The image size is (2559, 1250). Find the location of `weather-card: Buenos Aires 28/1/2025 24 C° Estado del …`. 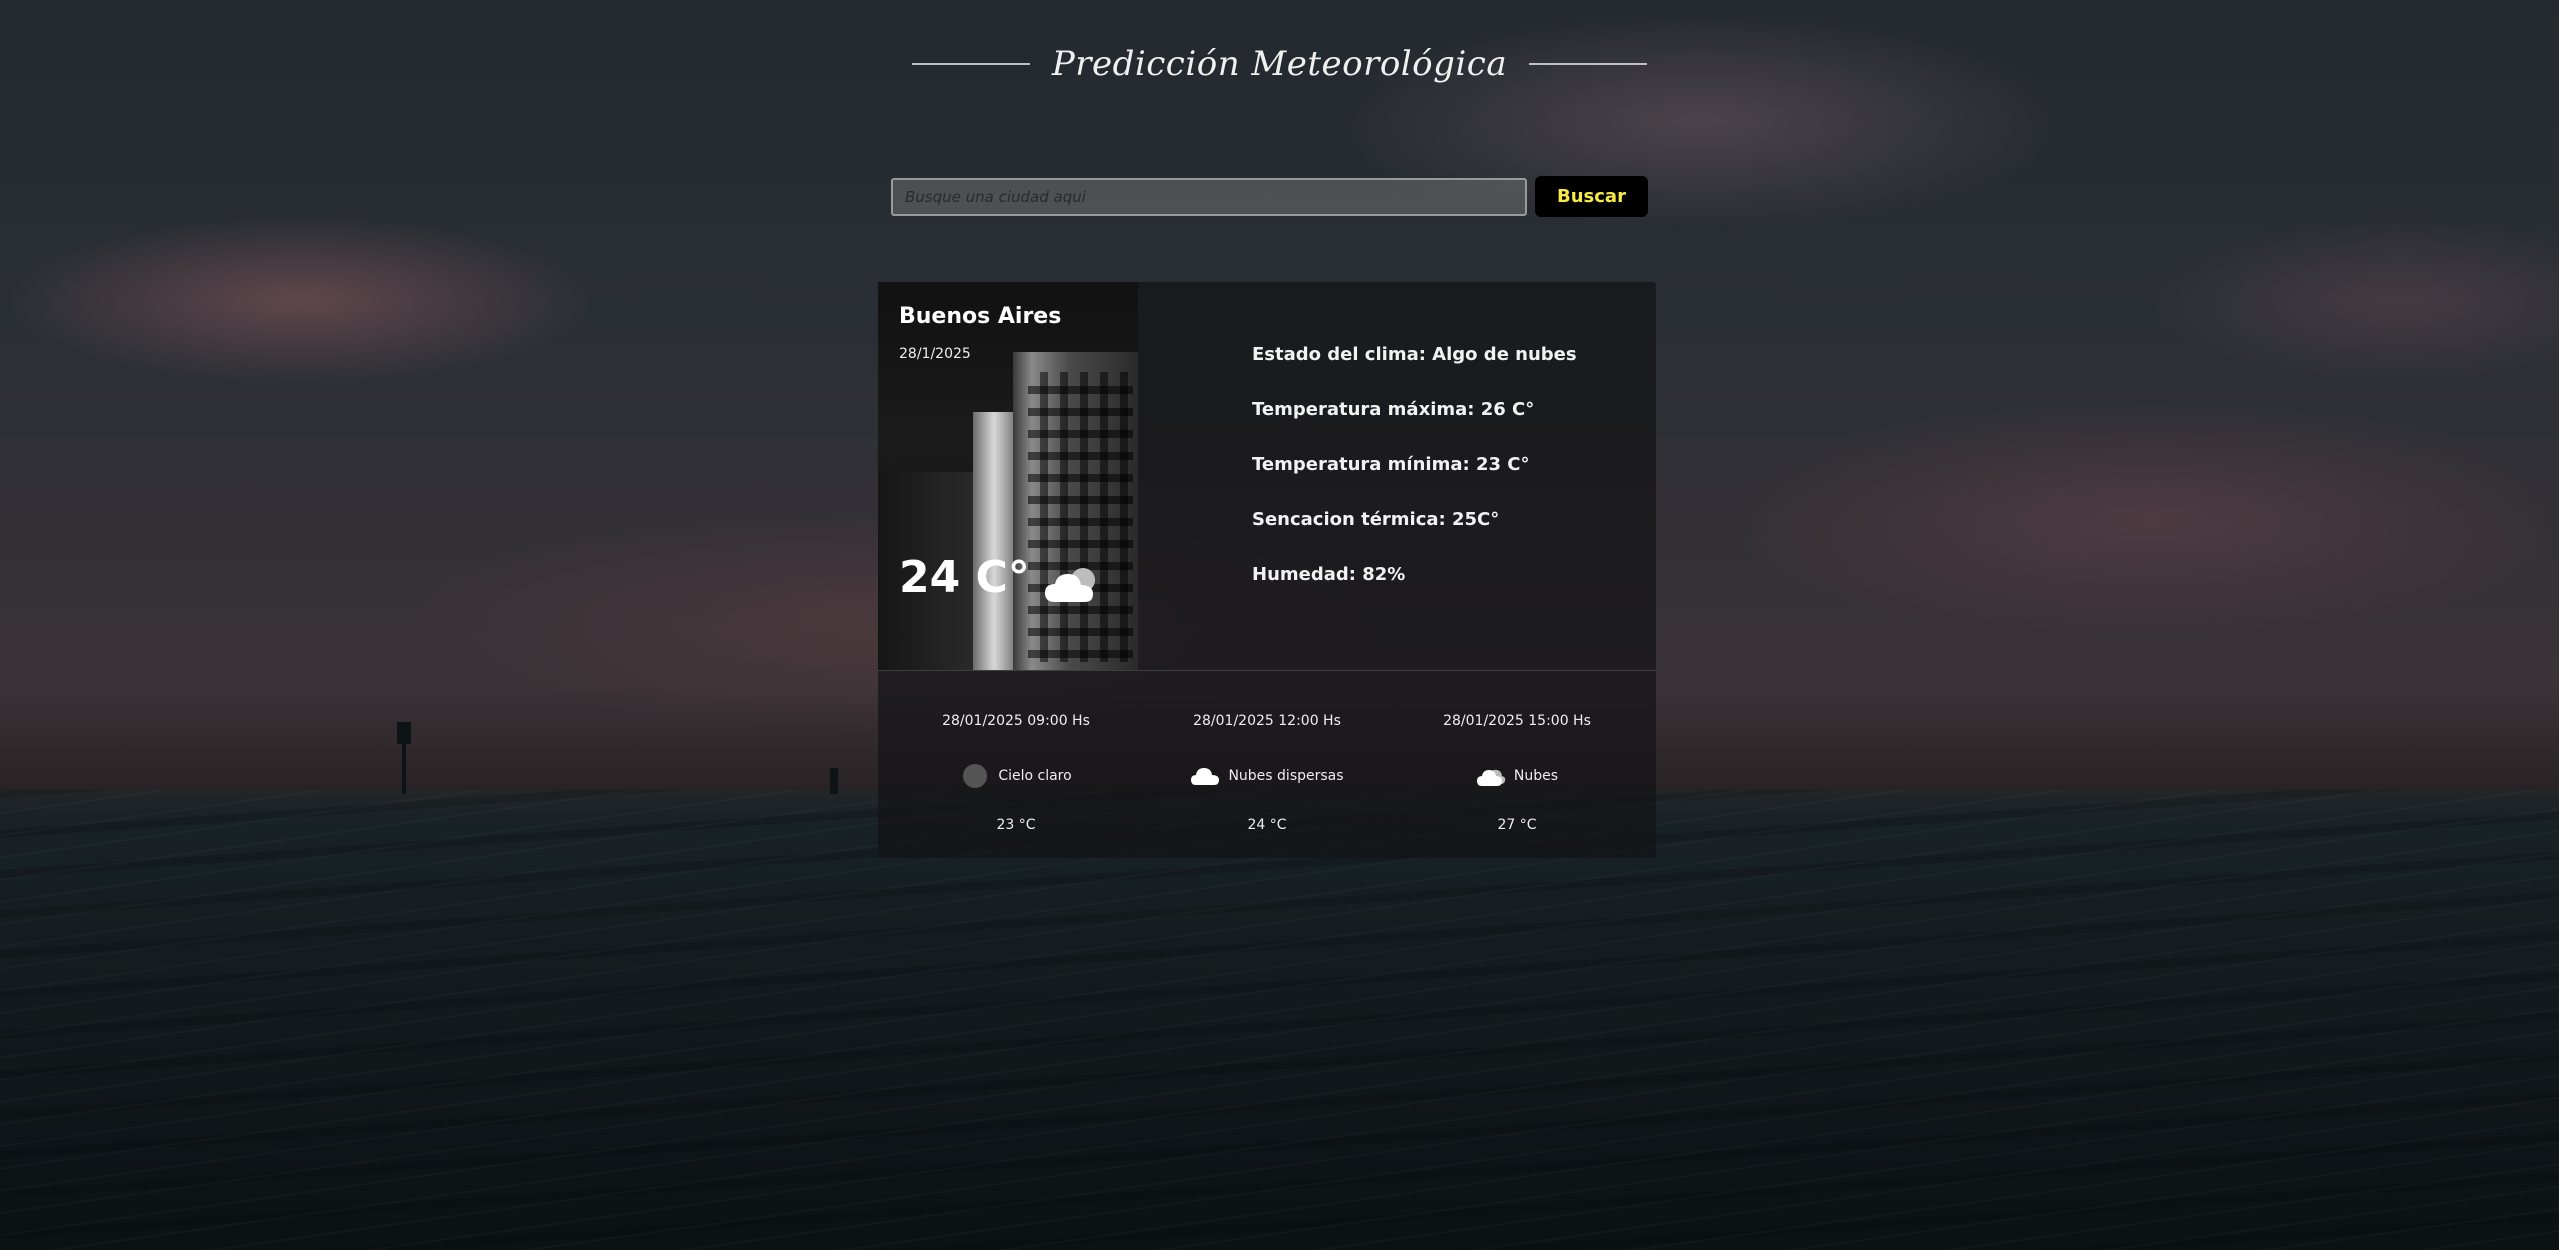

weather-card: Buenos Aires 28/1/2025 24 C° Estado del … is located at coordinates (1267, 570).